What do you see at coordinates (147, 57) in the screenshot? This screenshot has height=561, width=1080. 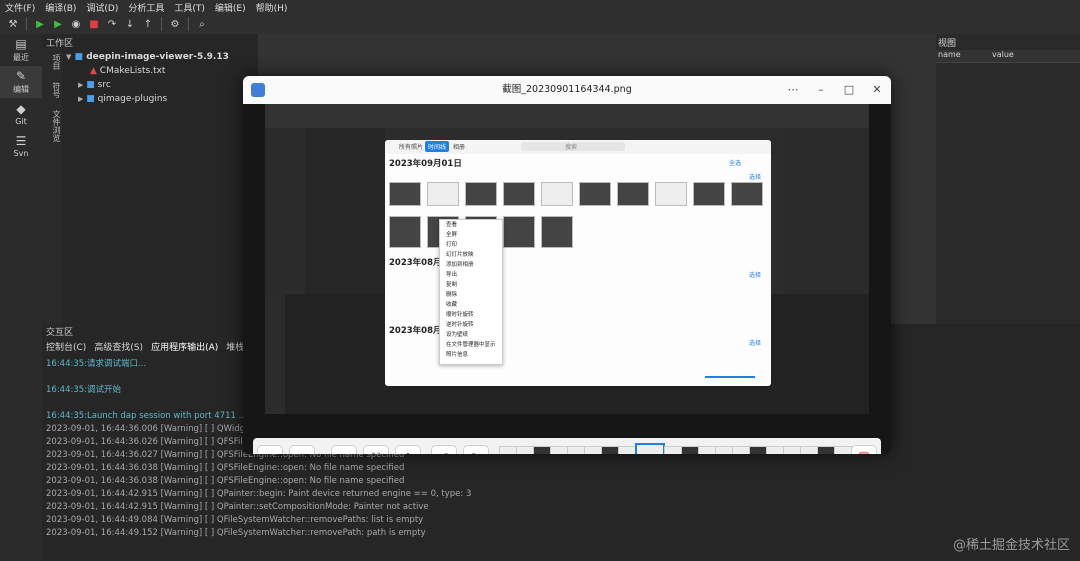 I see `tree-item-root: ▼ ■ deepin-image-viewer-5.9.13` at bounding box center [147, 57].